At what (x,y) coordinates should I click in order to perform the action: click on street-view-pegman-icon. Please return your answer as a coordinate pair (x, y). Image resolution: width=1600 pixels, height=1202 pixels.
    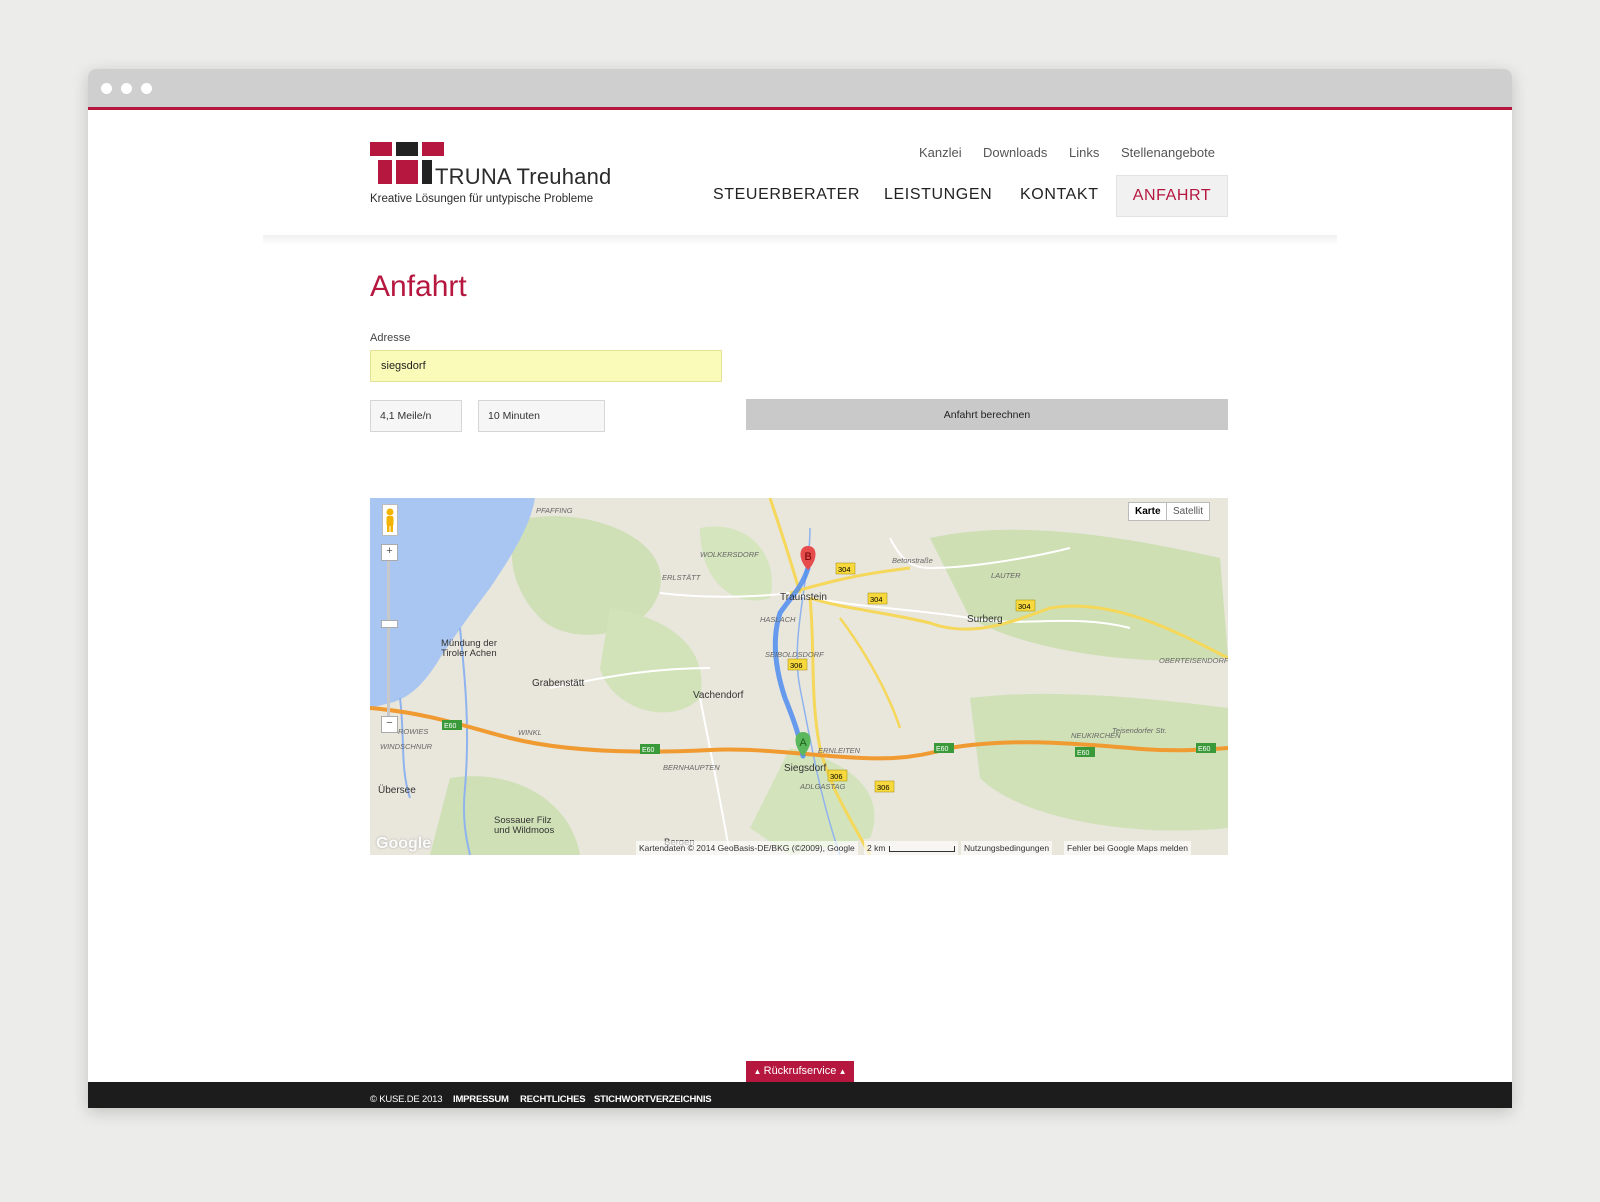
    Looking at the image, I should click on (390, 520).